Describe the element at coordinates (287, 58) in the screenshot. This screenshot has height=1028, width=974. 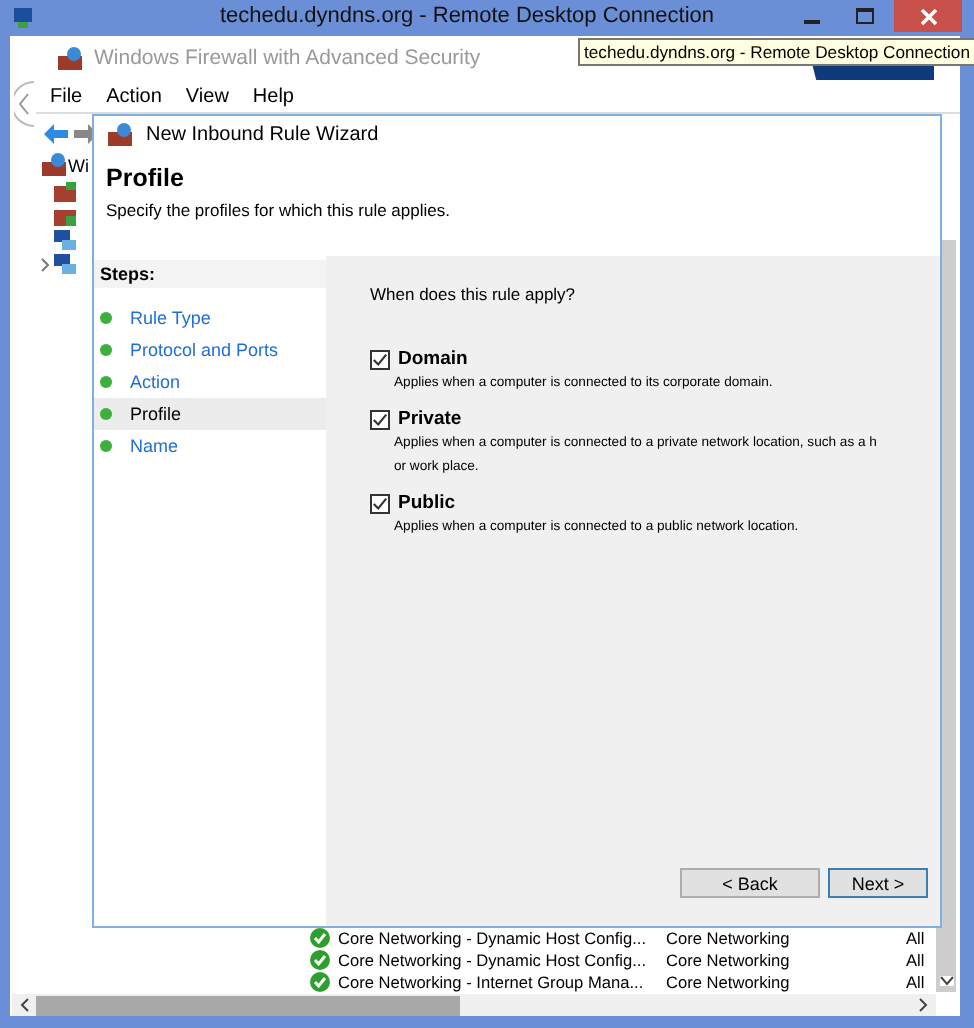
I see `window-title: Windows Firewall with Advanced Security` at that location.